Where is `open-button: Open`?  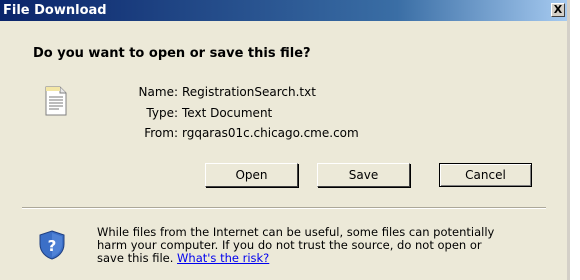 open-button: Open is located at coordinates (251, 175).